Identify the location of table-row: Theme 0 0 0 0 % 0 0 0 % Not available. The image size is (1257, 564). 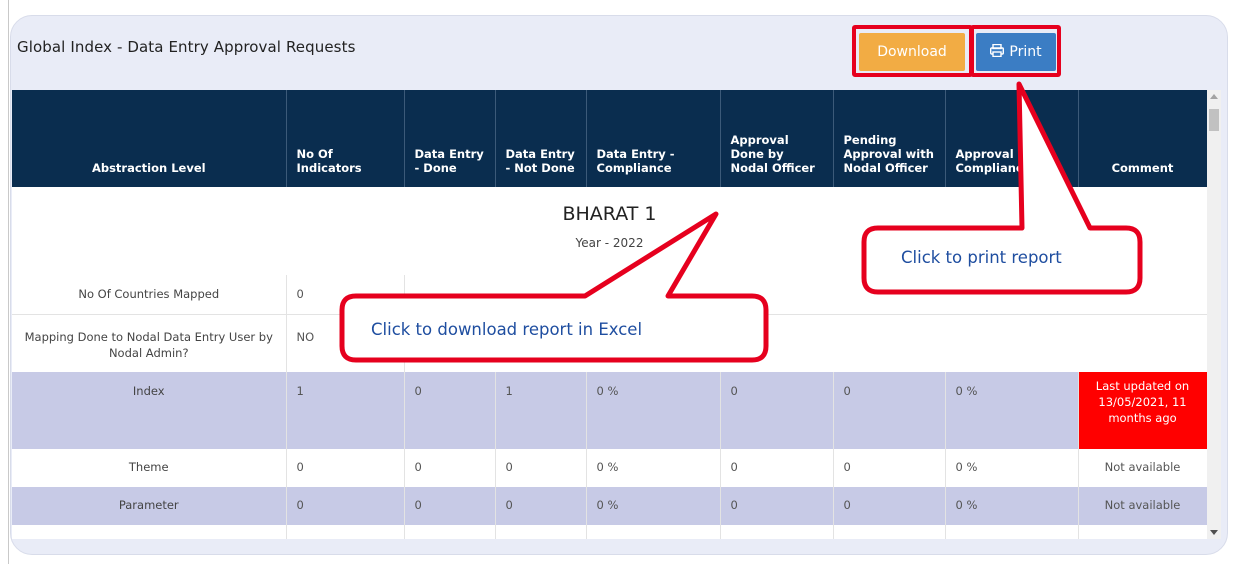
(609, 468).